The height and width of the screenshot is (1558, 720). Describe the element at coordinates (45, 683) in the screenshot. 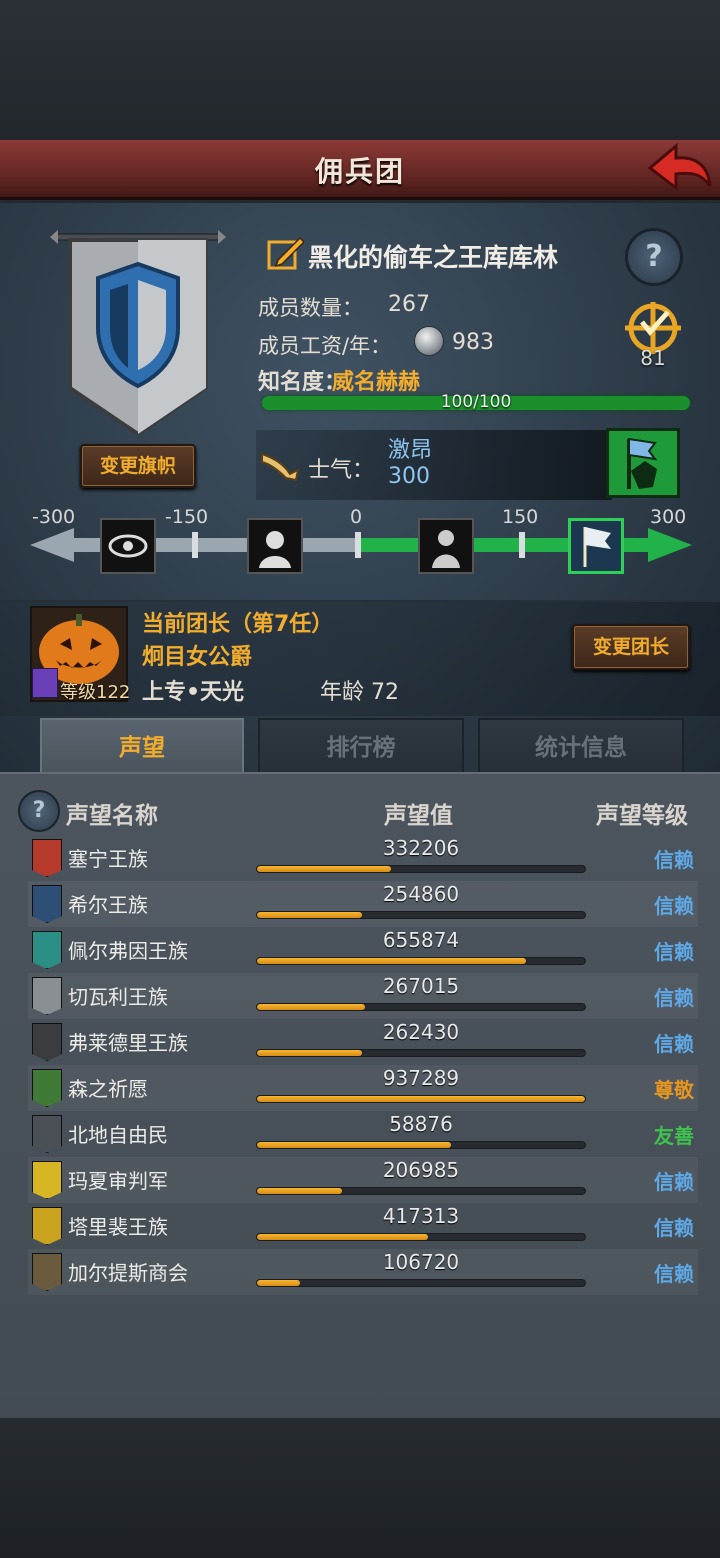

I see `class-icon` at that location.